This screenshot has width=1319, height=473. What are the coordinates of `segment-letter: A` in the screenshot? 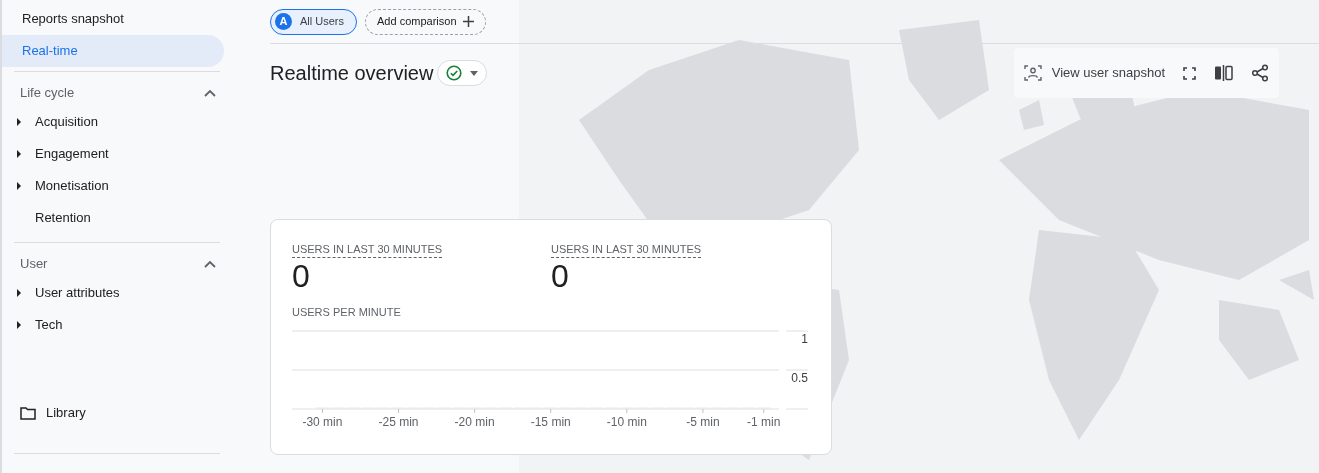 It's located at (283, 21).